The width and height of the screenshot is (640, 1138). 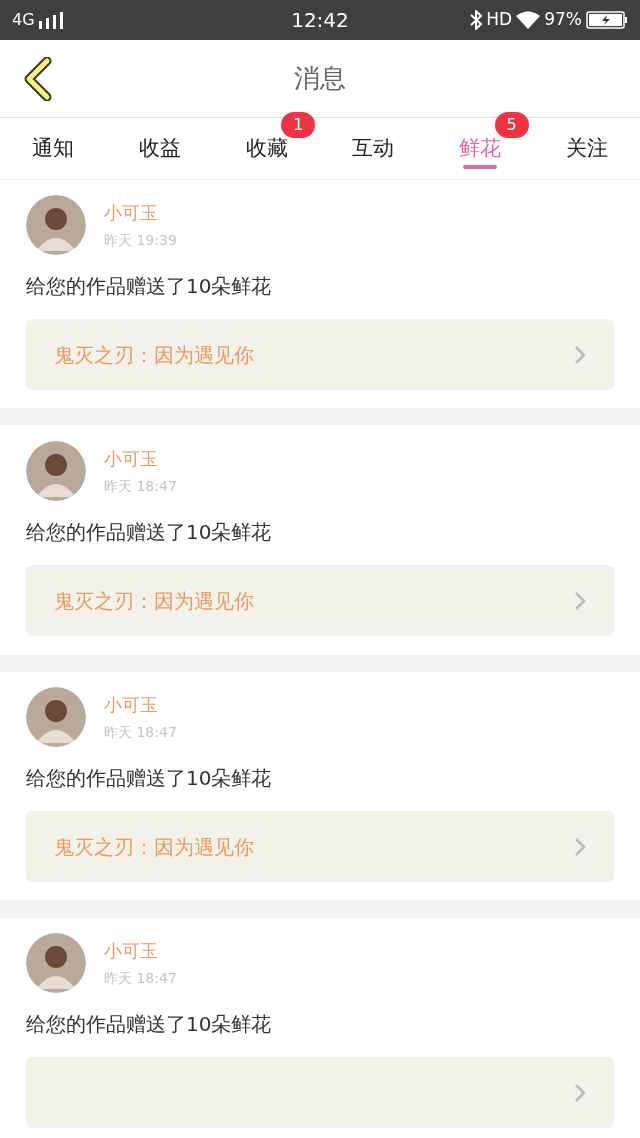 I want to click on clock: 12:42, so click(x=320, y=20).